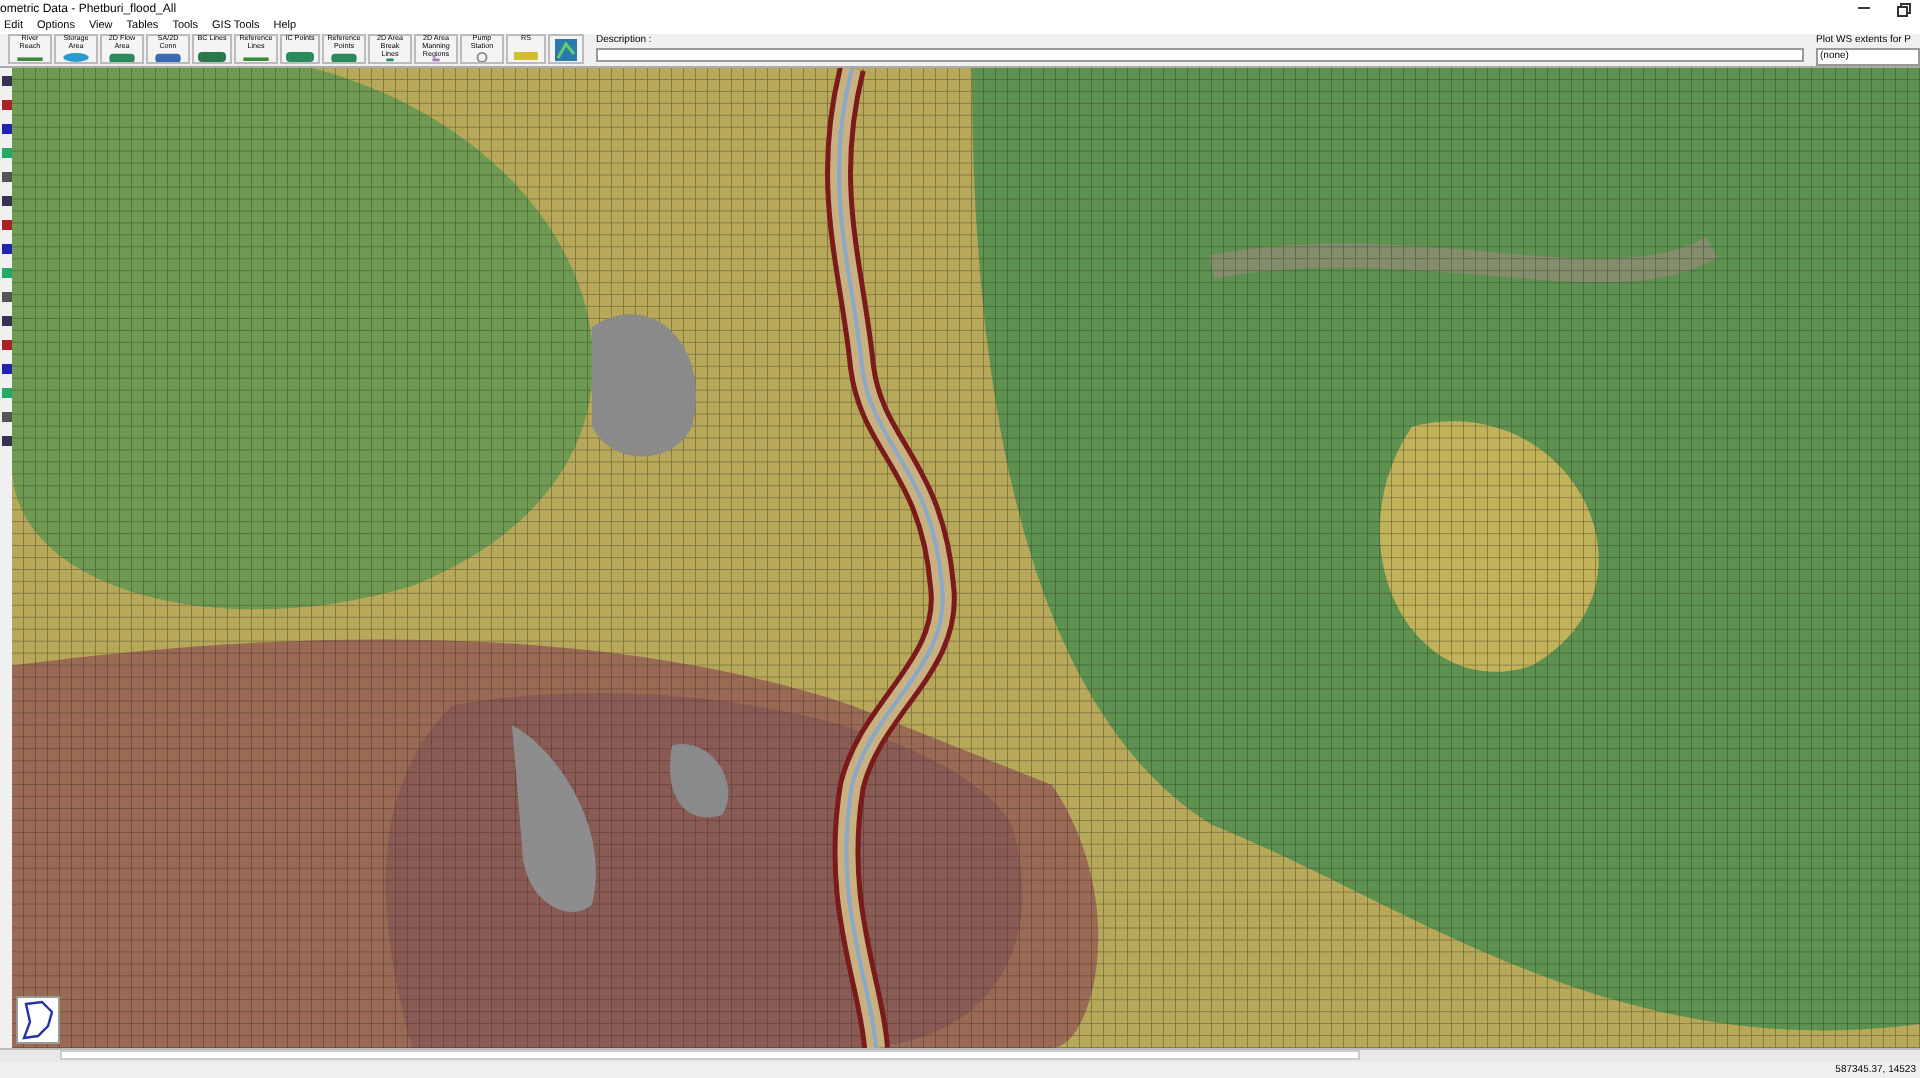  Describe the element at coordinates (960, 1055) in the screenshot. I see `horizontal-scrollbar` at that location.